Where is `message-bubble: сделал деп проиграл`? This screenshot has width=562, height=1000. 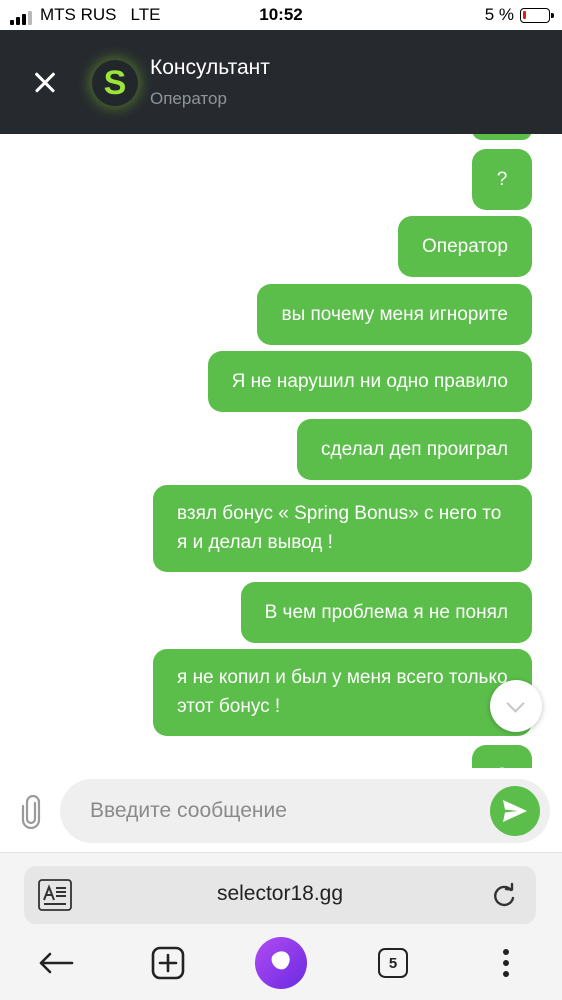 message-bubble: сделал деп проиграл is located at coordinates (414, 449).